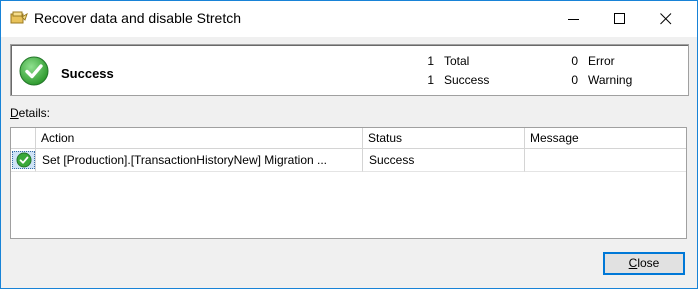 The height and width of the screenshot is (289, 698). I want to click on column-header-indicator, so click(23, 138).